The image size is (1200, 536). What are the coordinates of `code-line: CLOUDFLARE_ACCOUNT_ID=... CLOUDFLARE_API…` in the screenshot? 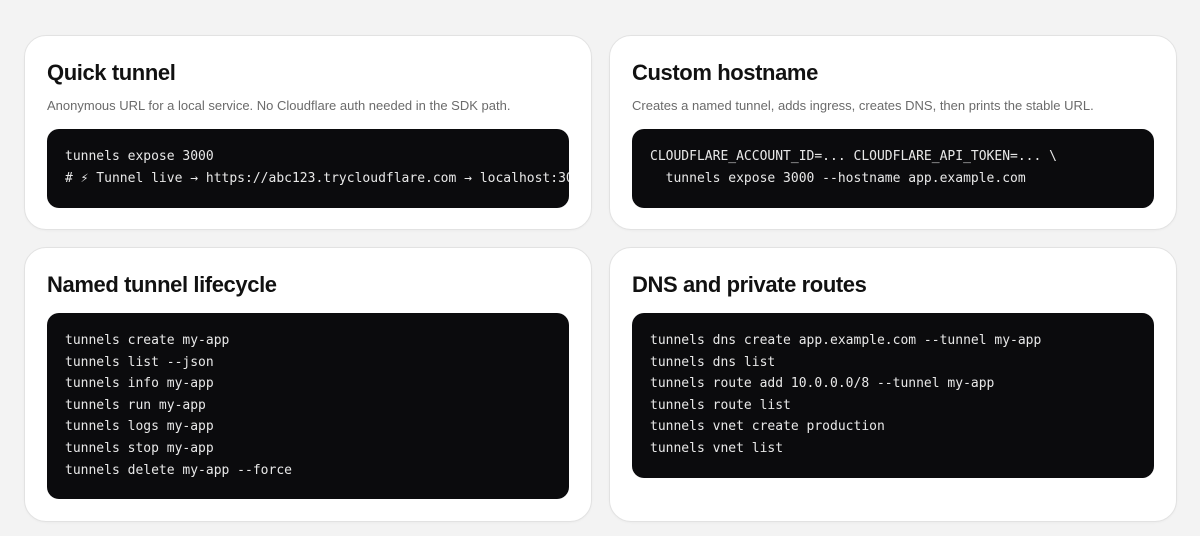 It's located at (853, 156).